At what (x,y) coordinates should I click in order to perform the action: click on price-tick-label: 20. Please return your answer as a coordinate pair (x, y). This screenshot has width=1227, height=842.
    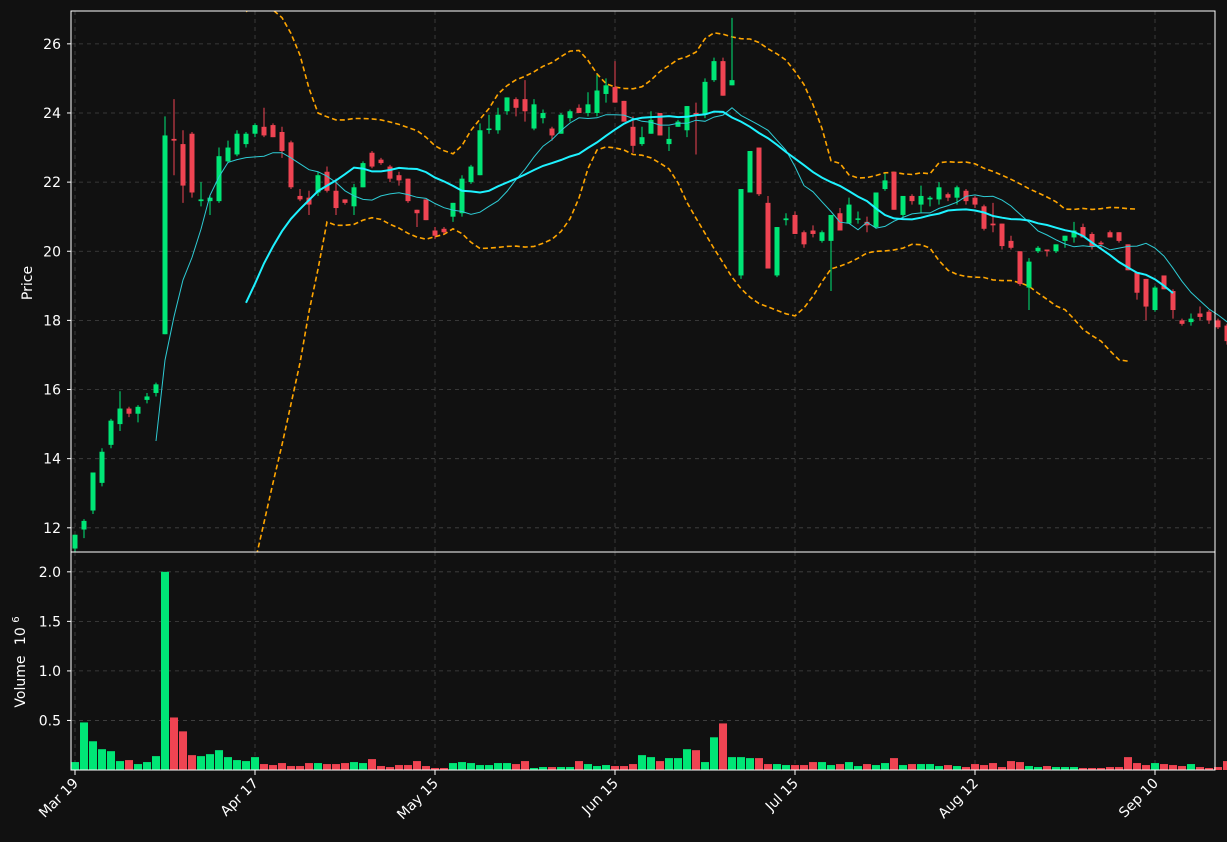
    Looking at the image, I should click on (52, 252).